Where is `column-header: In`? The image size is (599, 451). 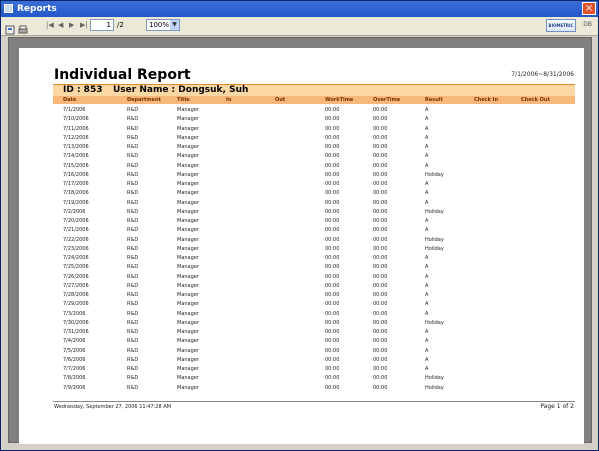
column-header: In is located at coordinates (229, 100).